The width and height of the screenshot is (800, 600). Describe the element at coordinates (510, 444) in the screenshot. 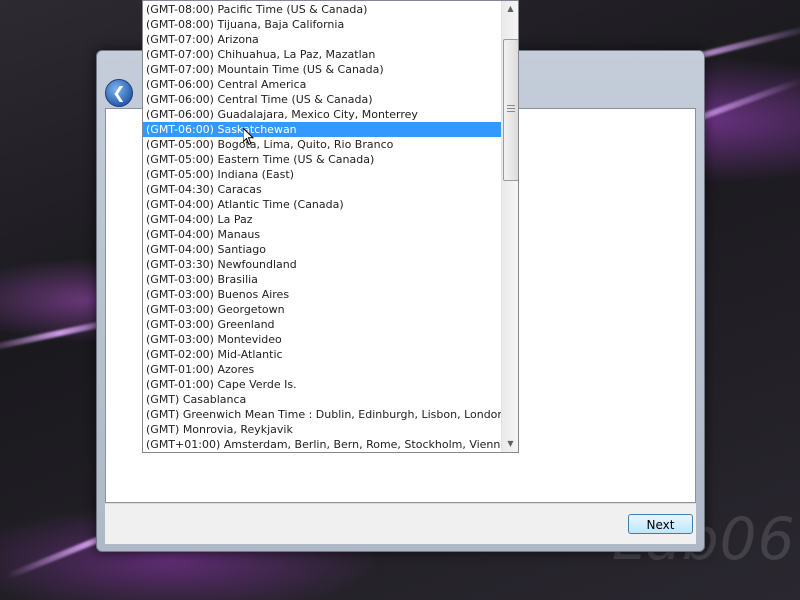

I see `scroll-down-arrow-icon: ▼` at that location.